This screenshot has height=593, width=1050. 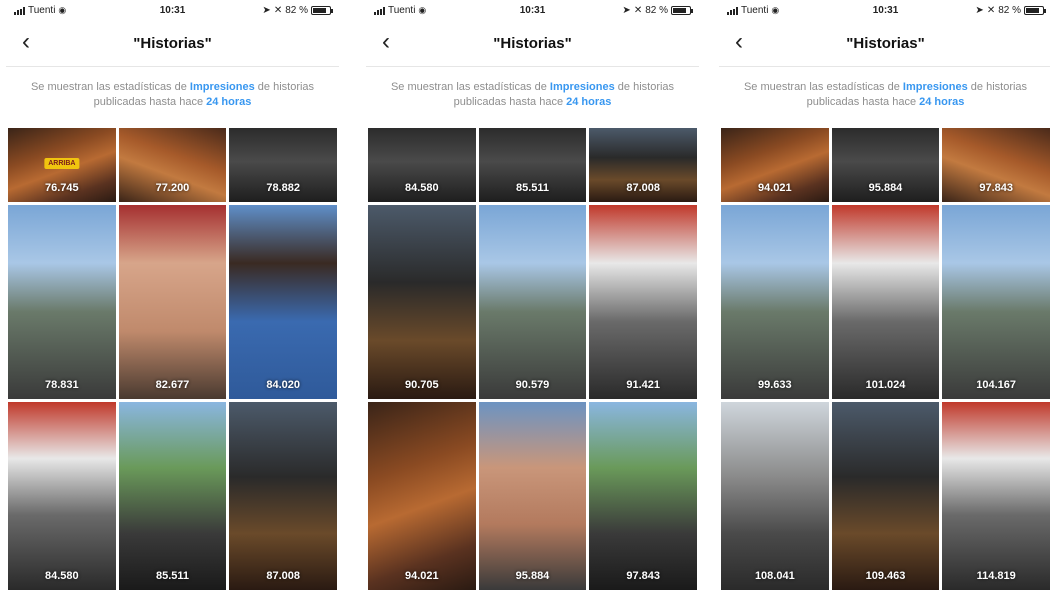 I want to click on impressions-count: 84.020, so click(x=283, y=385).